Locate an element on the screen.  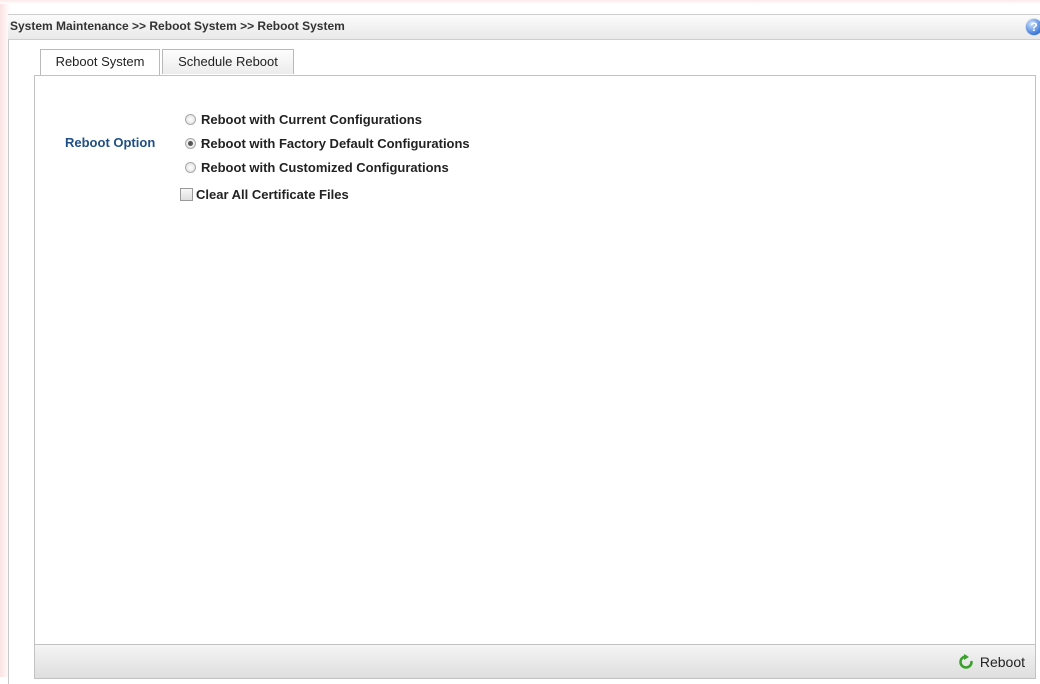
clear-certificates-option: Clear All Certificate Files is located at coordinates (264, 194).